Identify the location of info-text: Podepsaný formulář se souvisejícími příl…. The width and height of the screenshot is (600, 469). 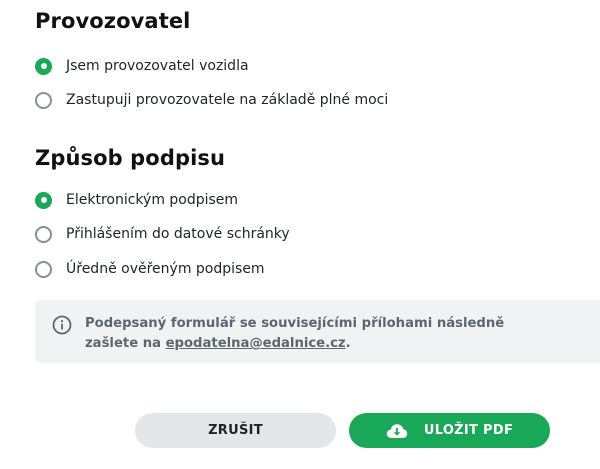
(320, 334).